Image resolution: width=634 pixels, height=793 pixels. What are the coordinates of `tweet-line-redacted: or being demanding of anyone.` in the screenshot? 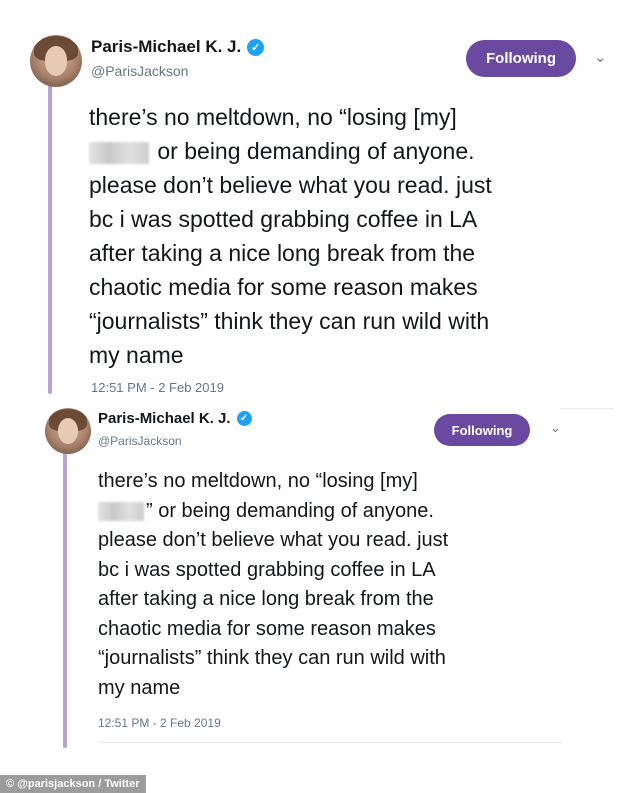 It's located at (290, 151).